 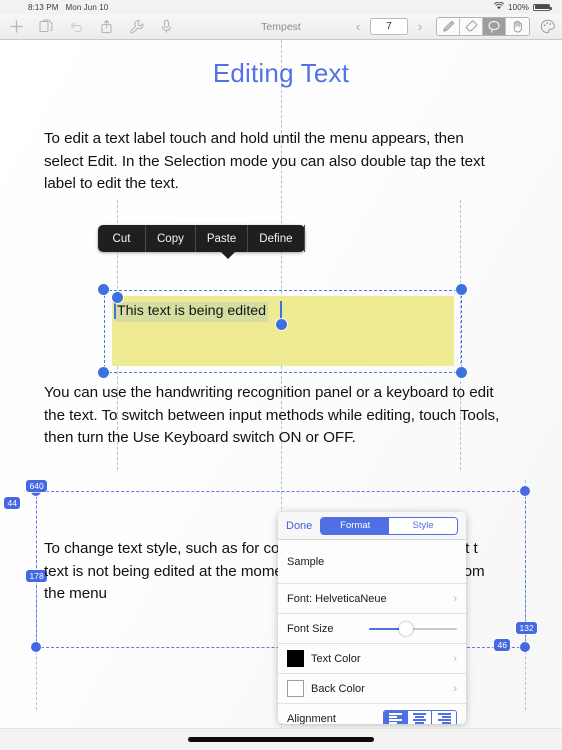 I want to click on popover-back-color-row: Back Color ›, so click(x=372, y=689).